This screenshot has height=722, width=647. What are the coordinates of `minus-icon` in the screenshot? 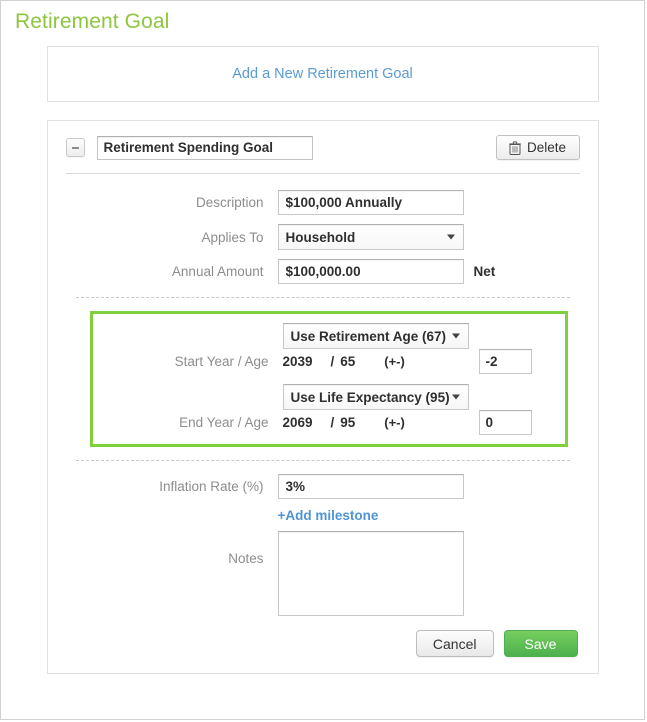 It's located at (75, 147).